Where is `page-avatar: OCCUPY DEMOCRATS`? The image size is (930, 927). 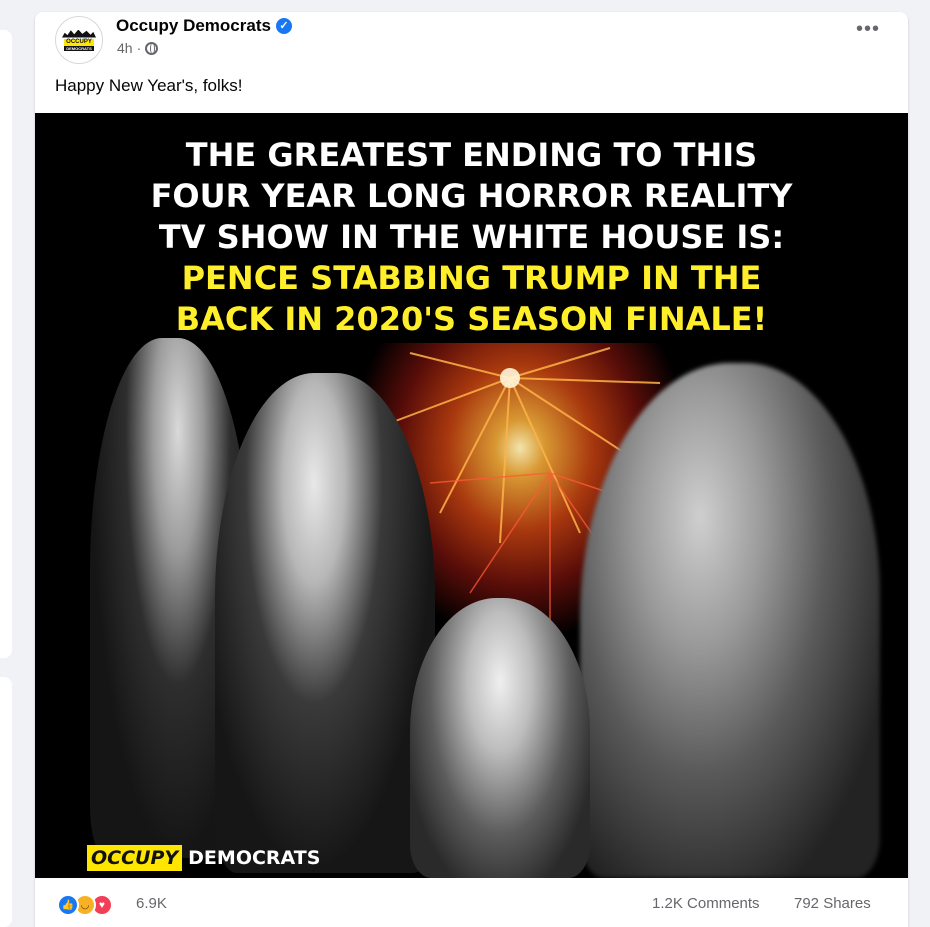 page-avatar: OCCUPY DEMOCRATS is located at coordinates (79, 40).